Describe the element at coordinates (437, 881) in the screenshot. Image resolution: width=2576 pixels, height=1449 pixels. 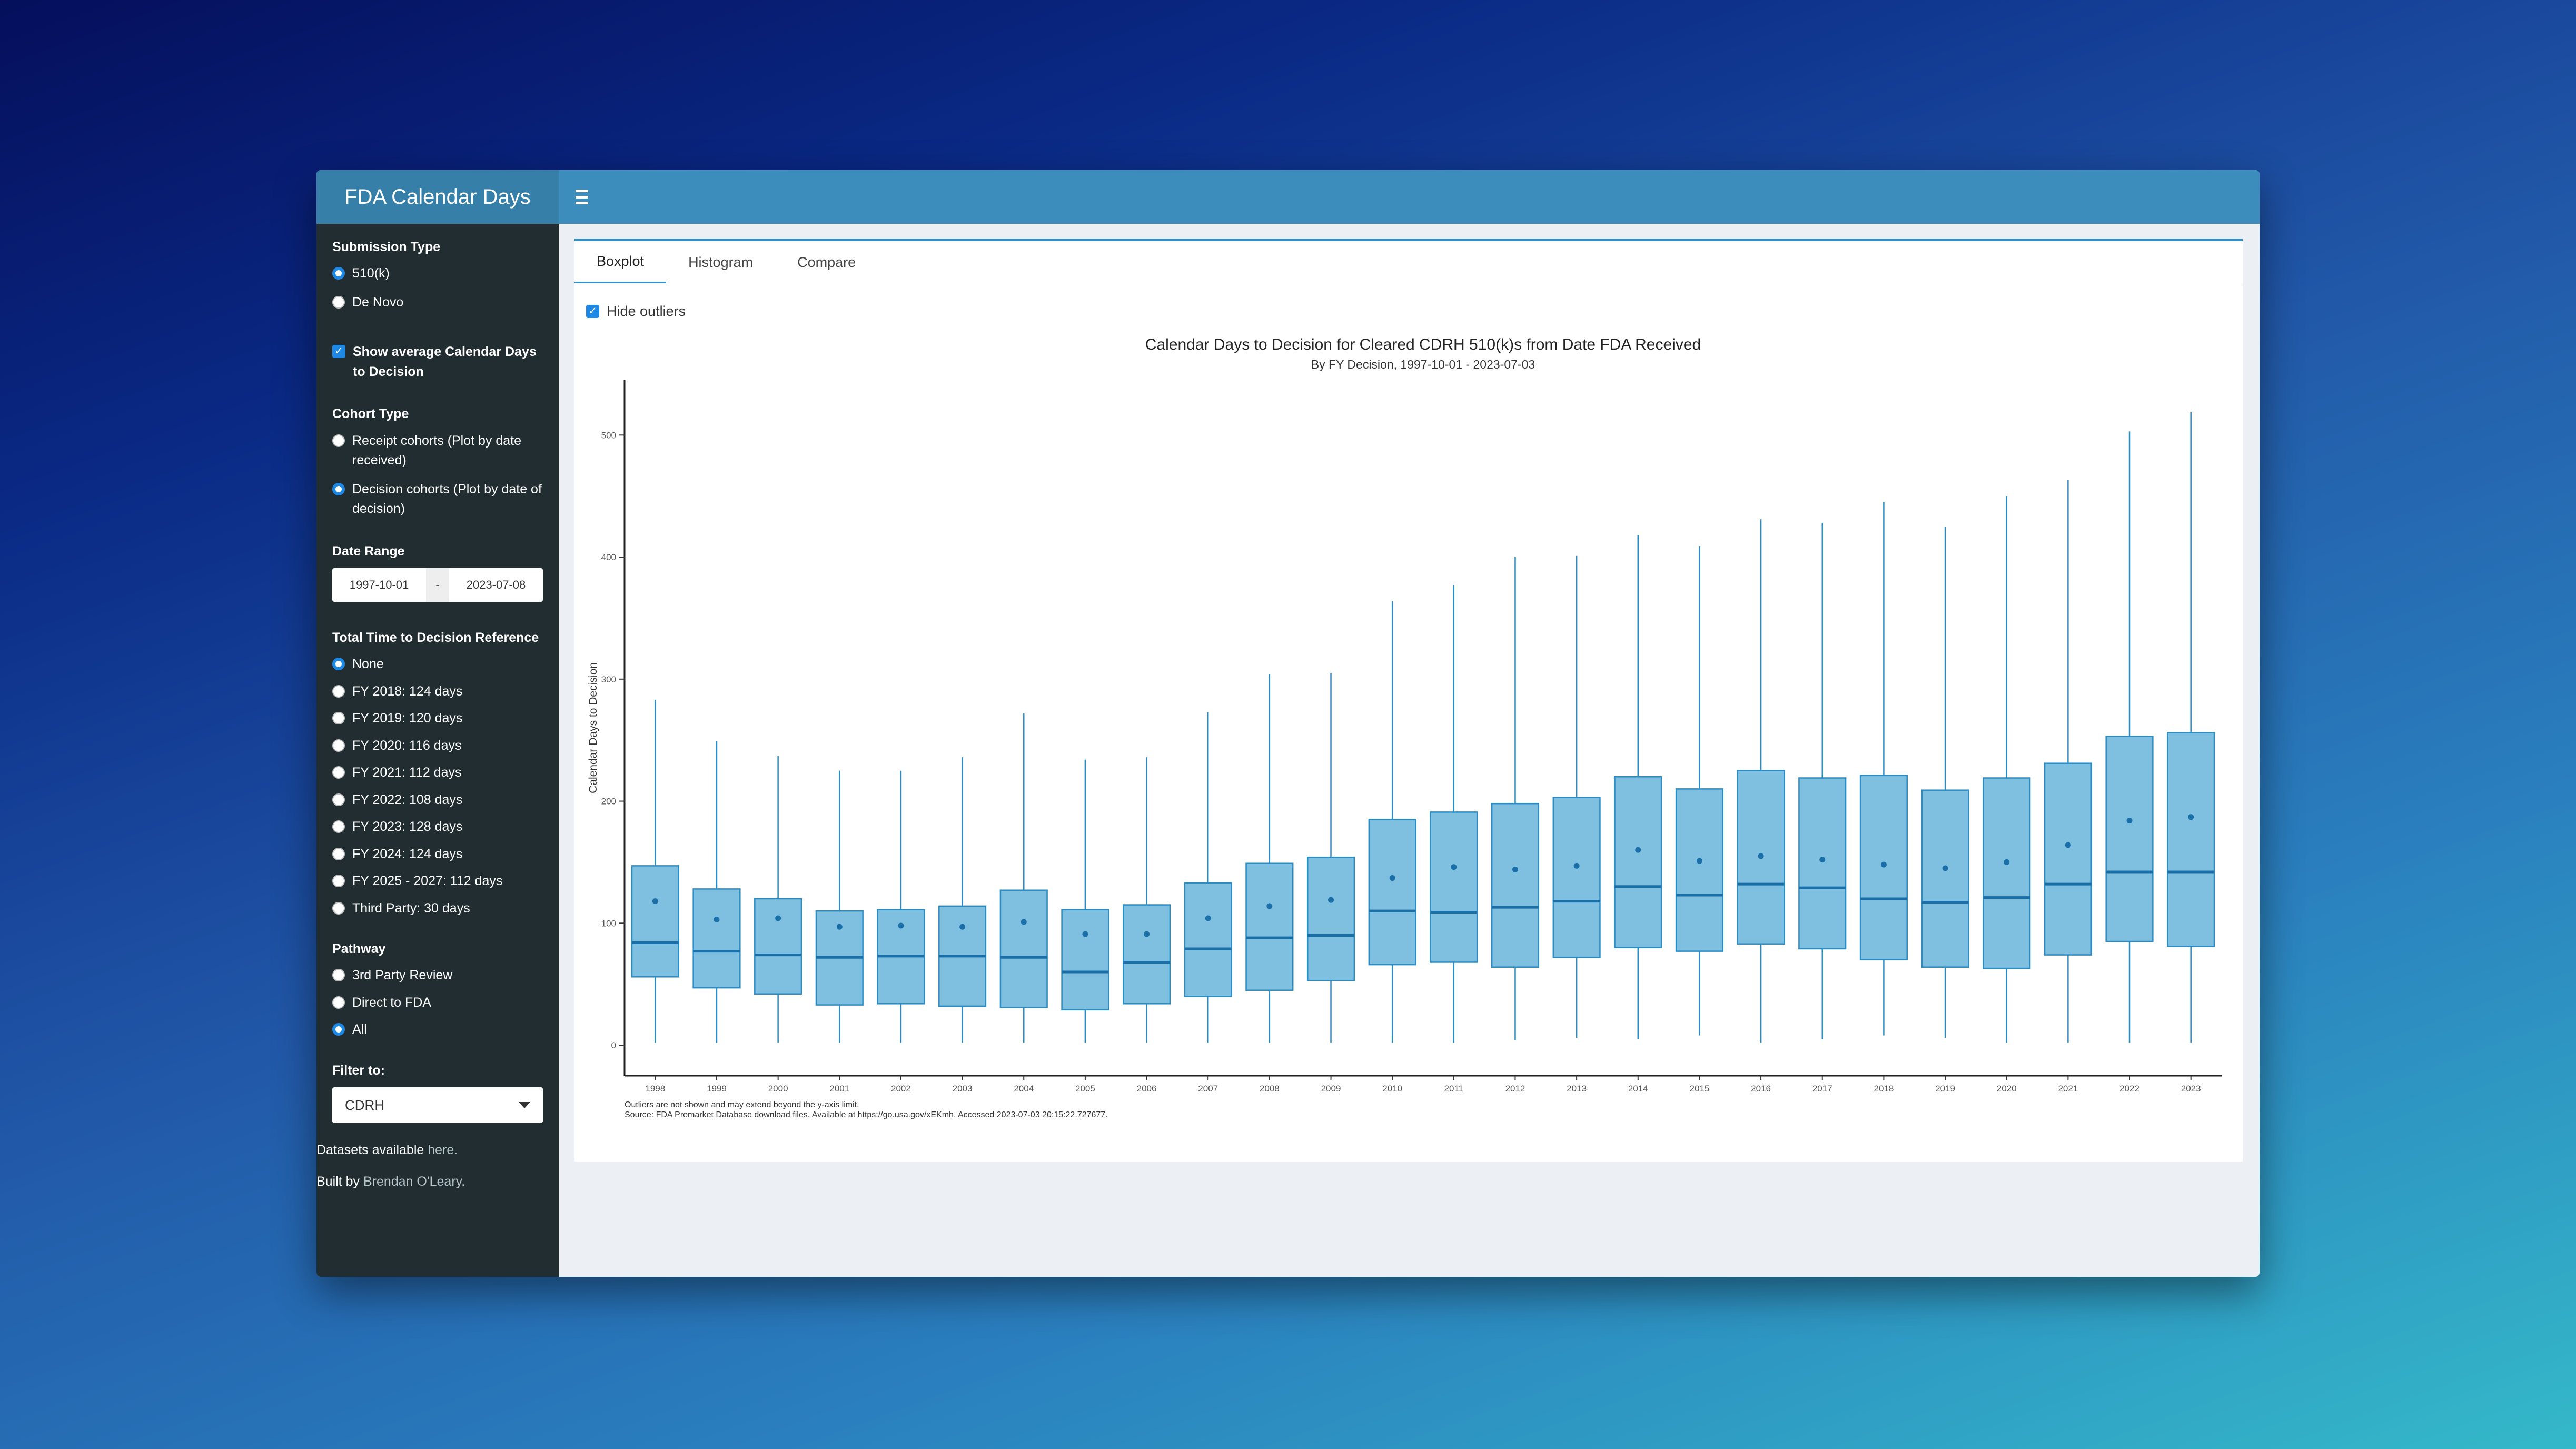
I see `ttd-option-8: FY 2025 - 2027: 112 days` at that location.